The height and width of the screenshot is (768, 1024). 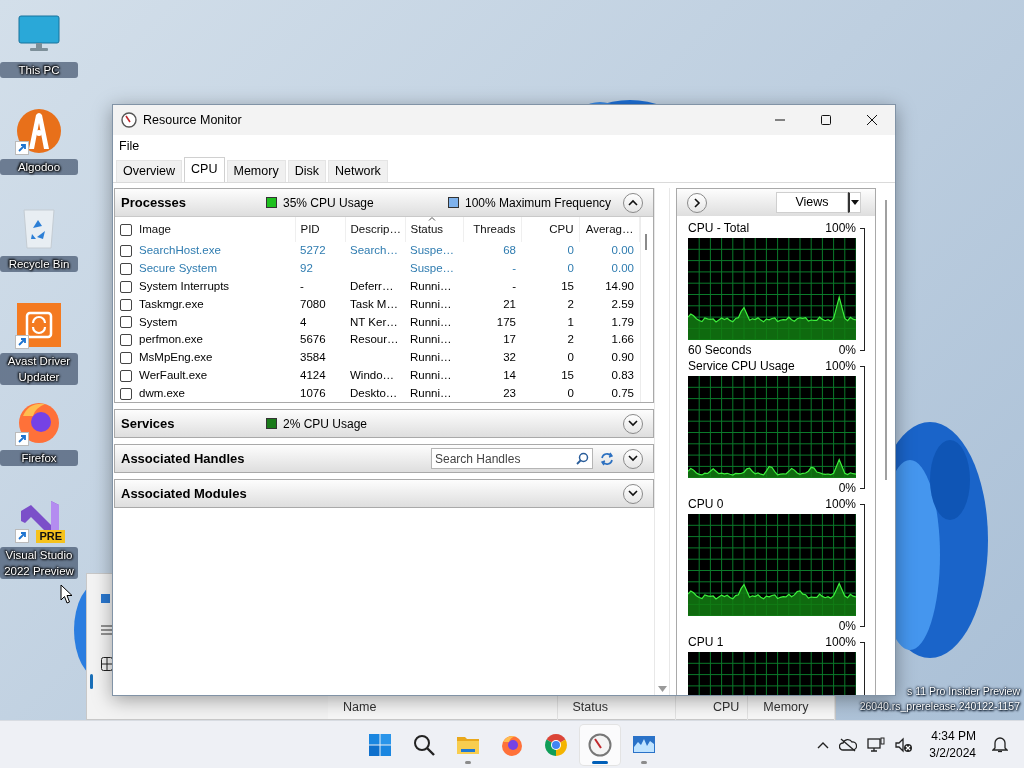 I want to click on views-button: Views, so click(x=812, y=202).